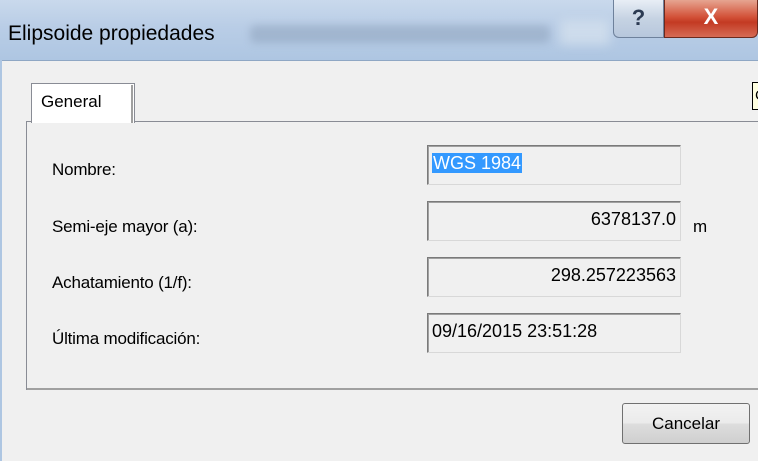 The image size is (758, 461). Describe the element at coordinates (515, 331) in the screenshot. I see `ultima-modificacion-value: 09/16/2015 23:51:28` at that location.